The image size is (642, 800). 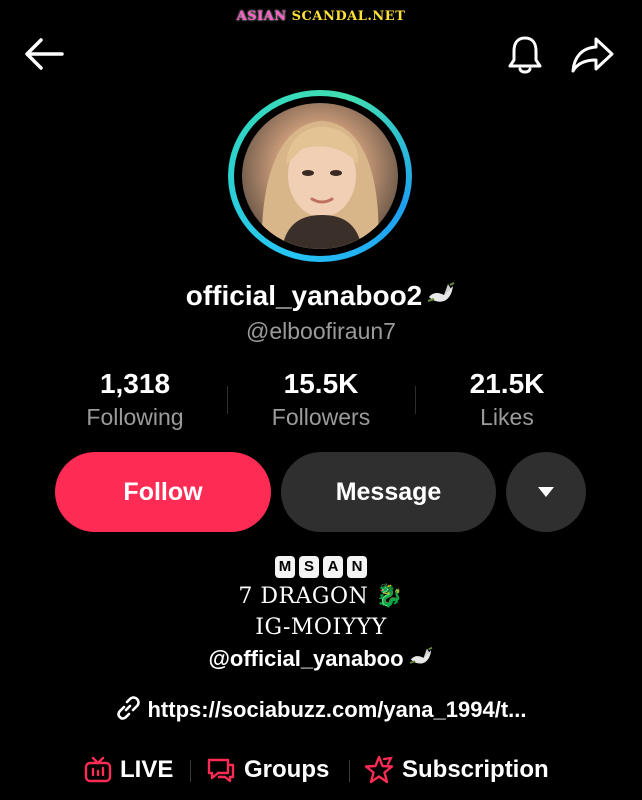 I want to click on bio-line-1: 7 DRAGON 🐉, so click(x=321, y=596).